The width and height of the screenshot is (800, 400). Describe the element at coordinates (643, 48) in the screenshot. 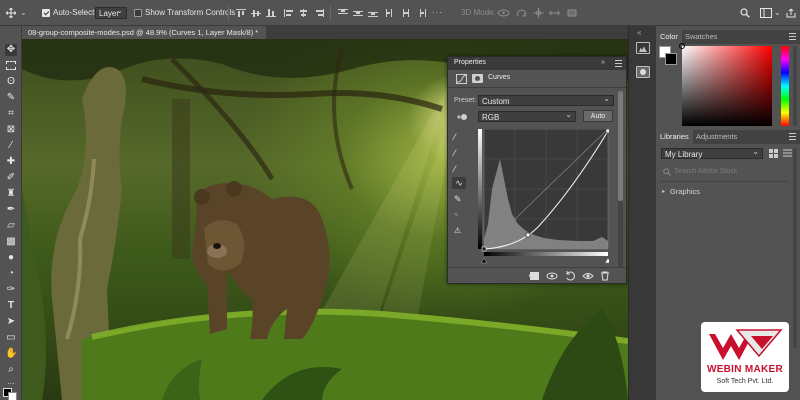

I see `histogram-icon` at that location.